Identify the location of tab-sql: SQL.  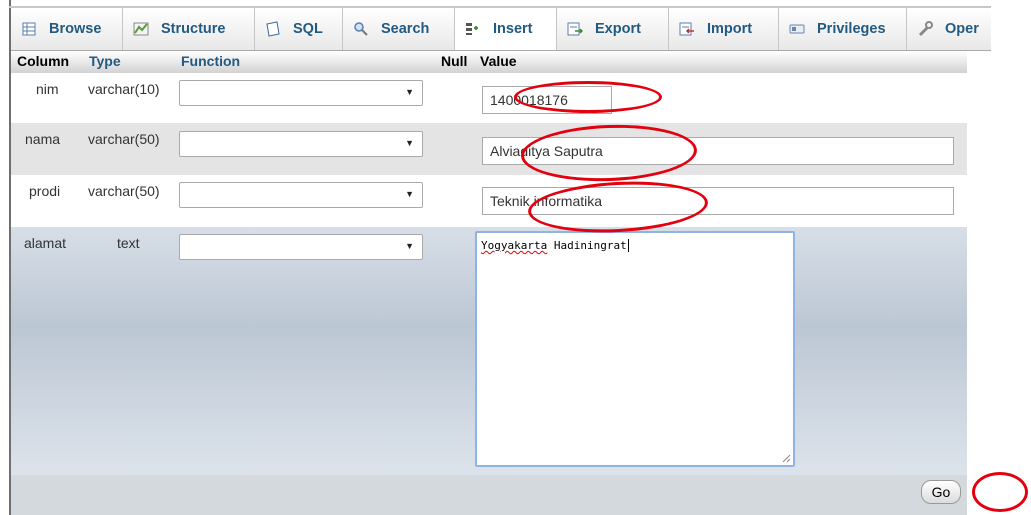
(299, 29).